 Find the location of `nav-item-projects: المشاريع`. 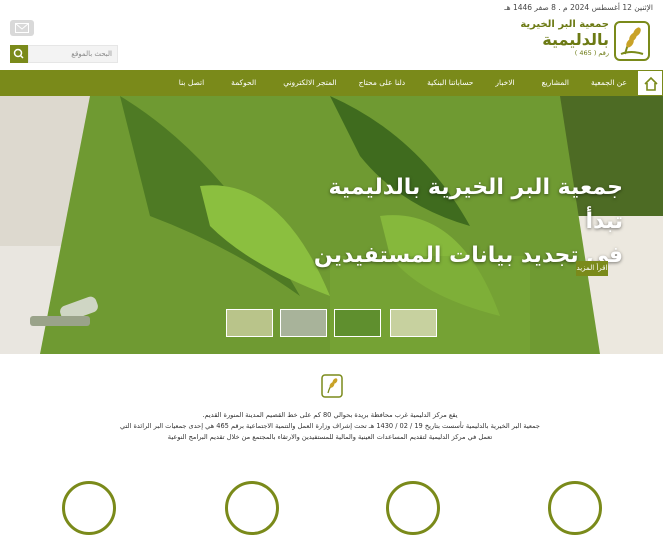

nav-item-projects: المشاريع is located at coordinates (555, 83).